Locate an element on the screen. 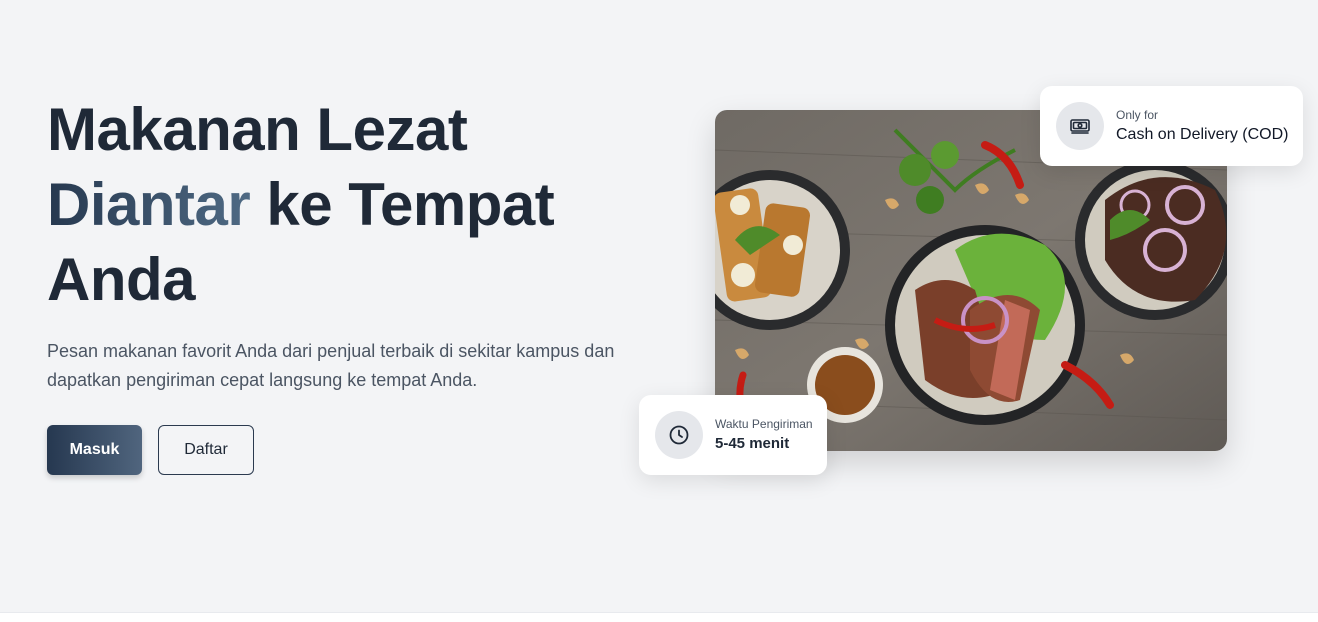 The height and width of the screenshot is (622, 1318). delivery-time-value: 5-45 menit is located at coordinates (752, 443).